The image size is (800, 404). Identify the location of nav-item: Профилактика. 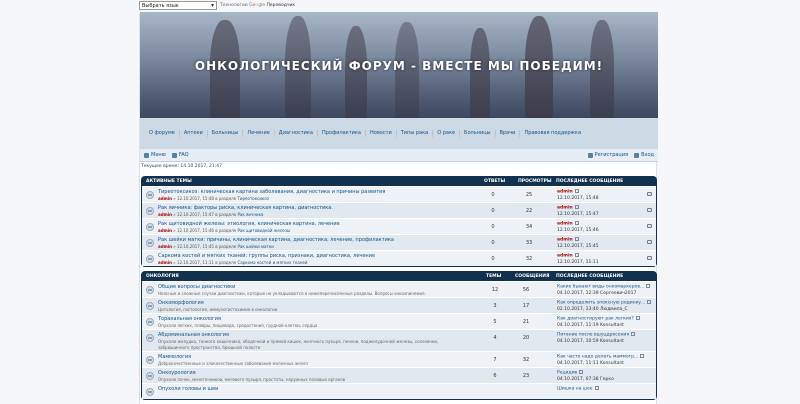
(342, 133).